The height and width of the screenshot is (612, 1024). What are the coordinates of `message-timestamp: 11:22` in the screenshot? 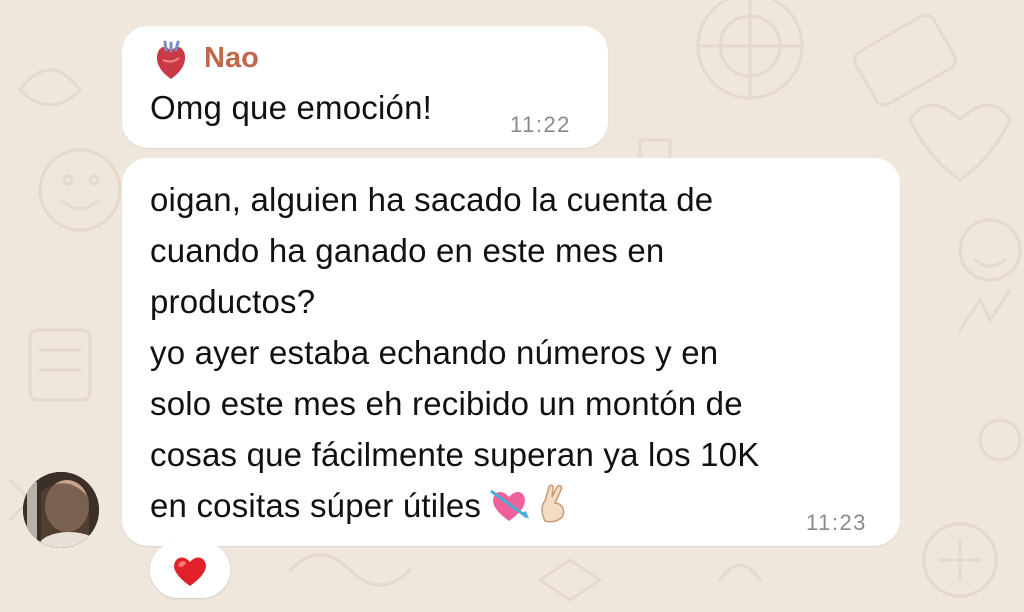 It's located at (540, 124).